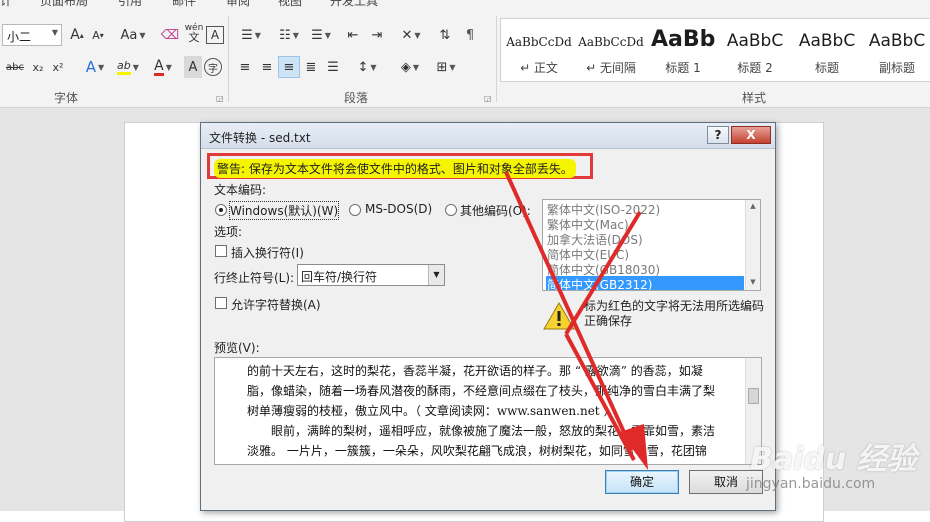 This screenshot has height=522, width=930. What do you see at coordinates (77, 35) in the screenshot?
I see `grow-font-button: A ▴` at bounding box center [77, 35].